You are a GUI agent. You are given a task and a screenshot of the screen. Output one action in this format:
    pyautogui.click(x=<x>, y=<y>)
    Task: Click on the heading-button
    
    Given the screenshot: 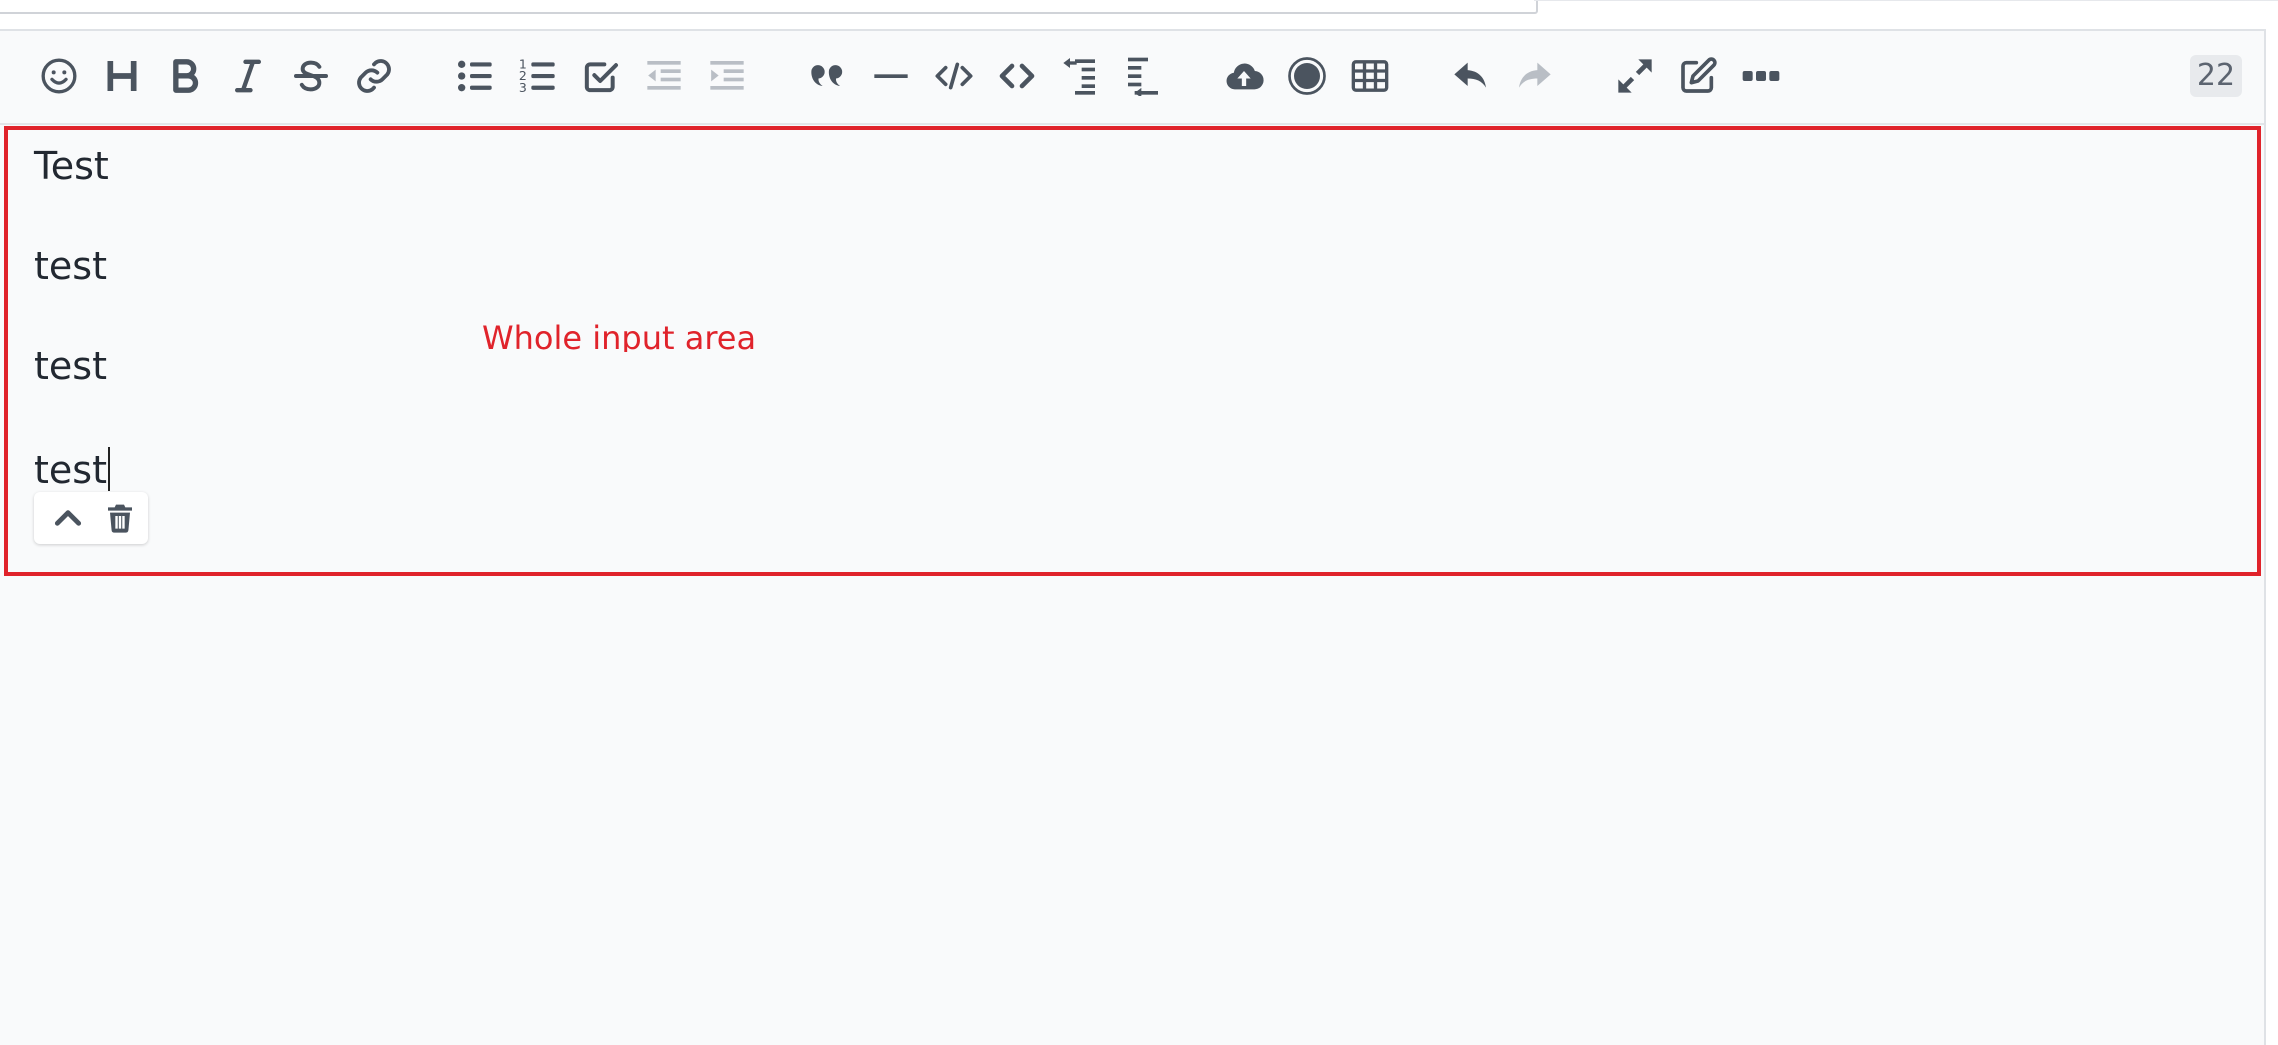 What is the action you would take?
    pyautogui.click(x=122, y=76)
    